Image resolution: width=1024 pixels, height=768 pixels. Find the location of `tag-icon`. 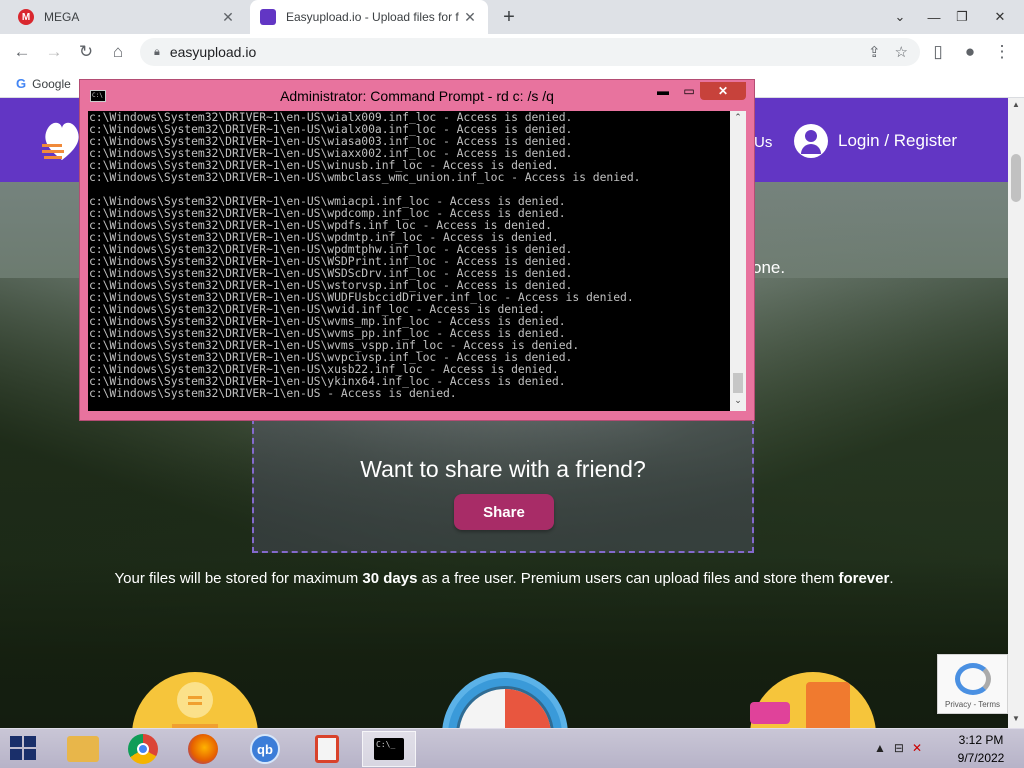

tag-icon is located at coordinates (770, 713).